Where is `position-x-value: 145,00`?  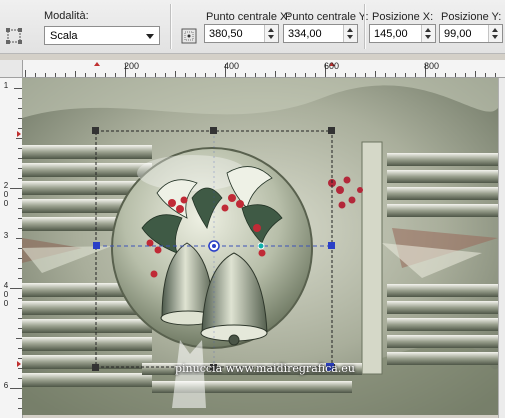 position-x-value: 145,00 is located at coordinates (391, 34).